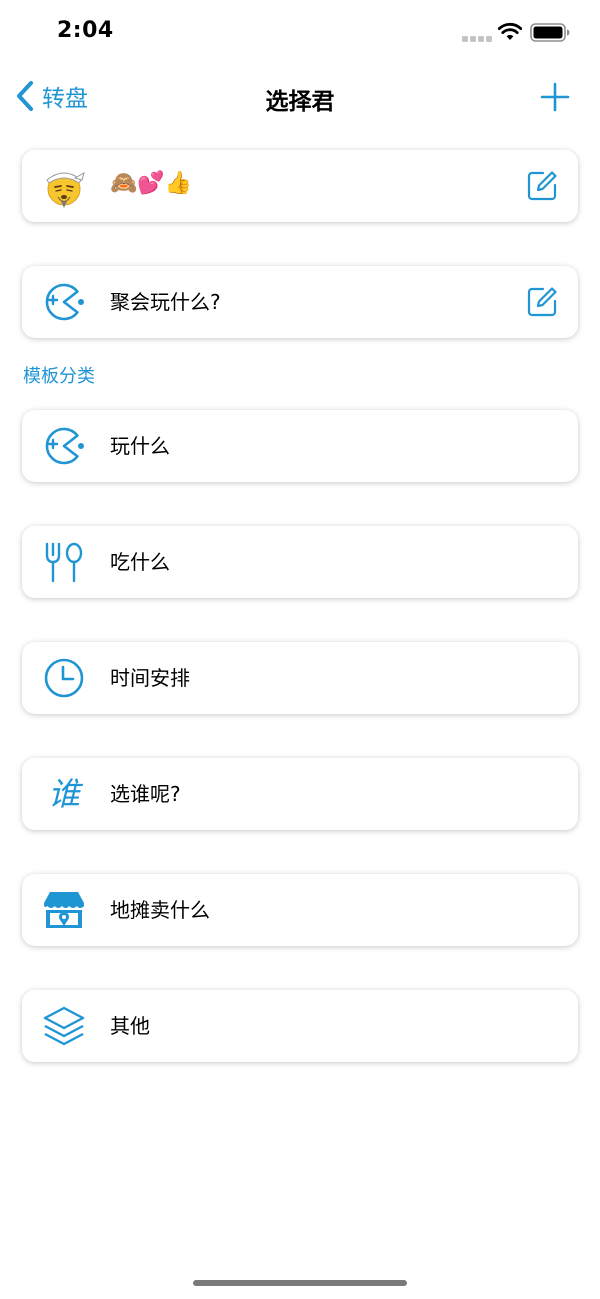  I want to click on category-street-stall: 地摊卖什么, so click(300, 910).